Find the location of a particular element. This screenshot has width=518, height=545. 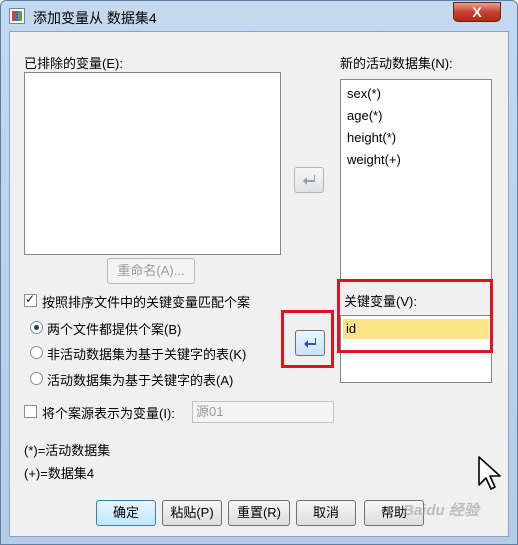

cancel-button: 取消 is located at coordinates (326, 513).